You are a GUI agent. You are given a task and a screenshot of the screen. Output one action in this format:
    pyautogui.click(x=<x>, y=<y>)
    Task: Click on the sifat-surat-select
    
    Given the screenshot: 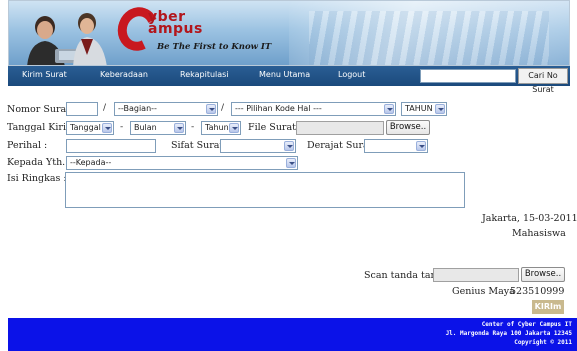 What is the action you would take?
    pyautogui.click(x=258, y=146)
    